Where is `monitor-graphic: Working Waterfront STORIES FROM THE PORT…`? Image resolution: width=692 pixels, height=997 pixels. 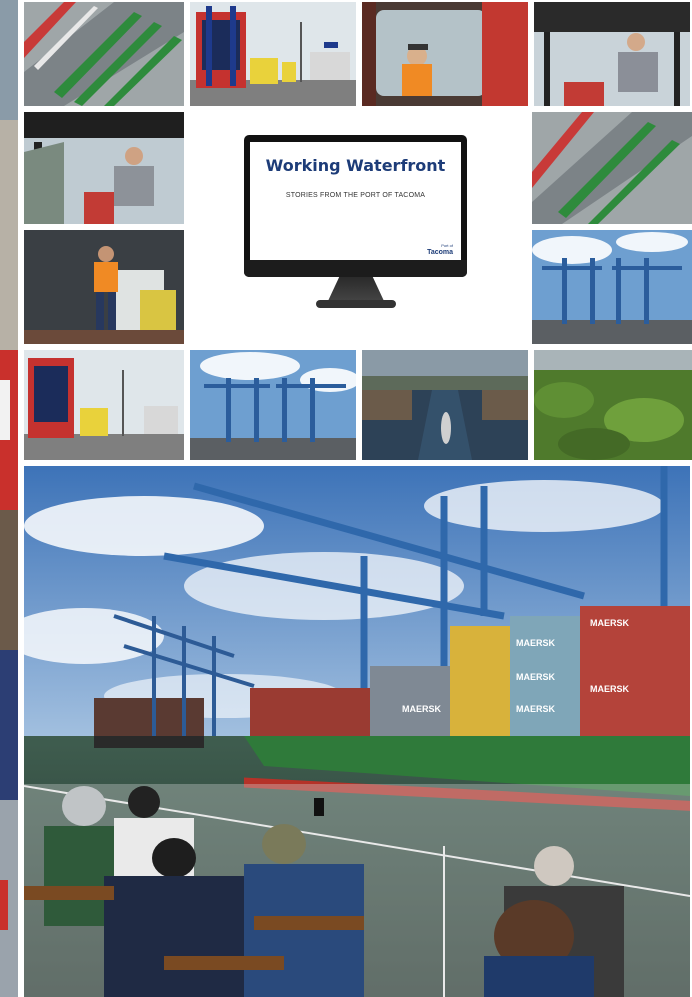 monitor-graphic: Working Waterfront STORIES FROM THE PORT… is located at coordinates (358, 228).